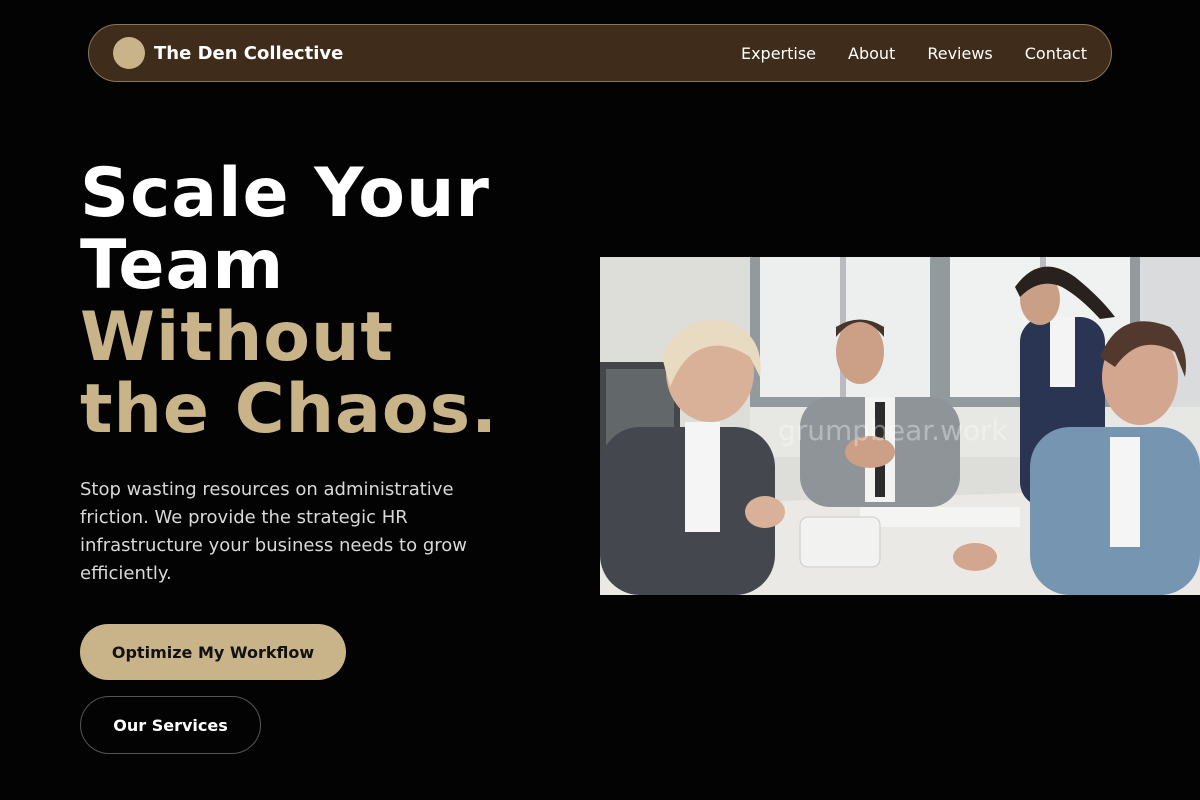  What do you see at coordinates (959, 53) in the screenshot?
I see `nav-link-reviews: Reviews` at bounding box center [959, 53].